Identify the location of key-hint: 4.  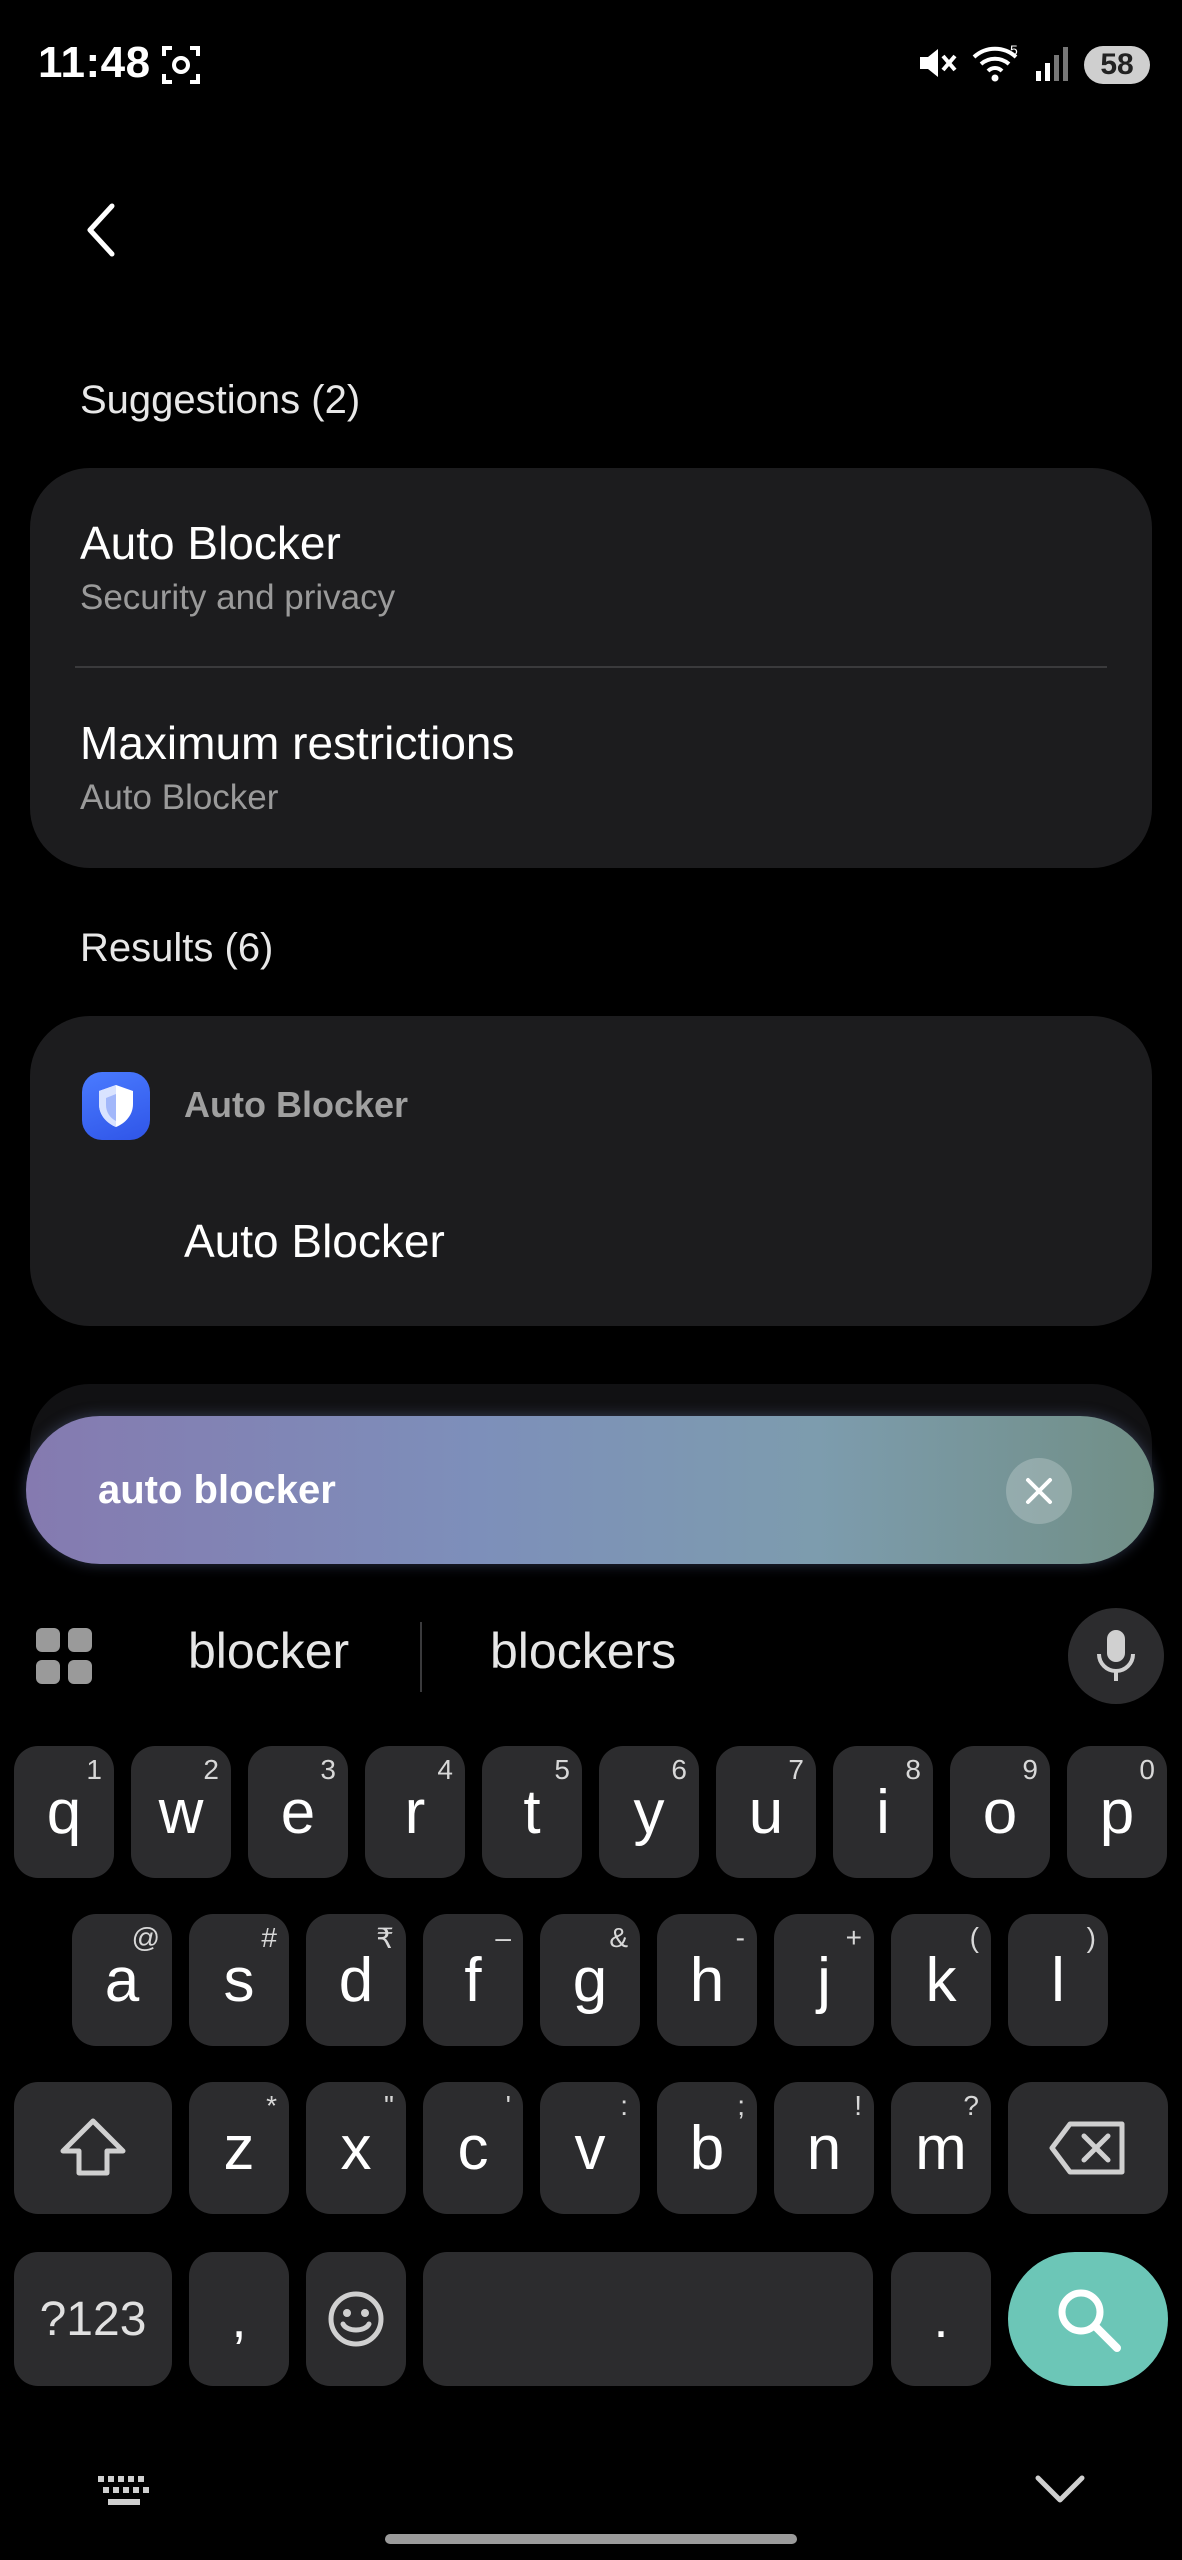
(445, 1769).